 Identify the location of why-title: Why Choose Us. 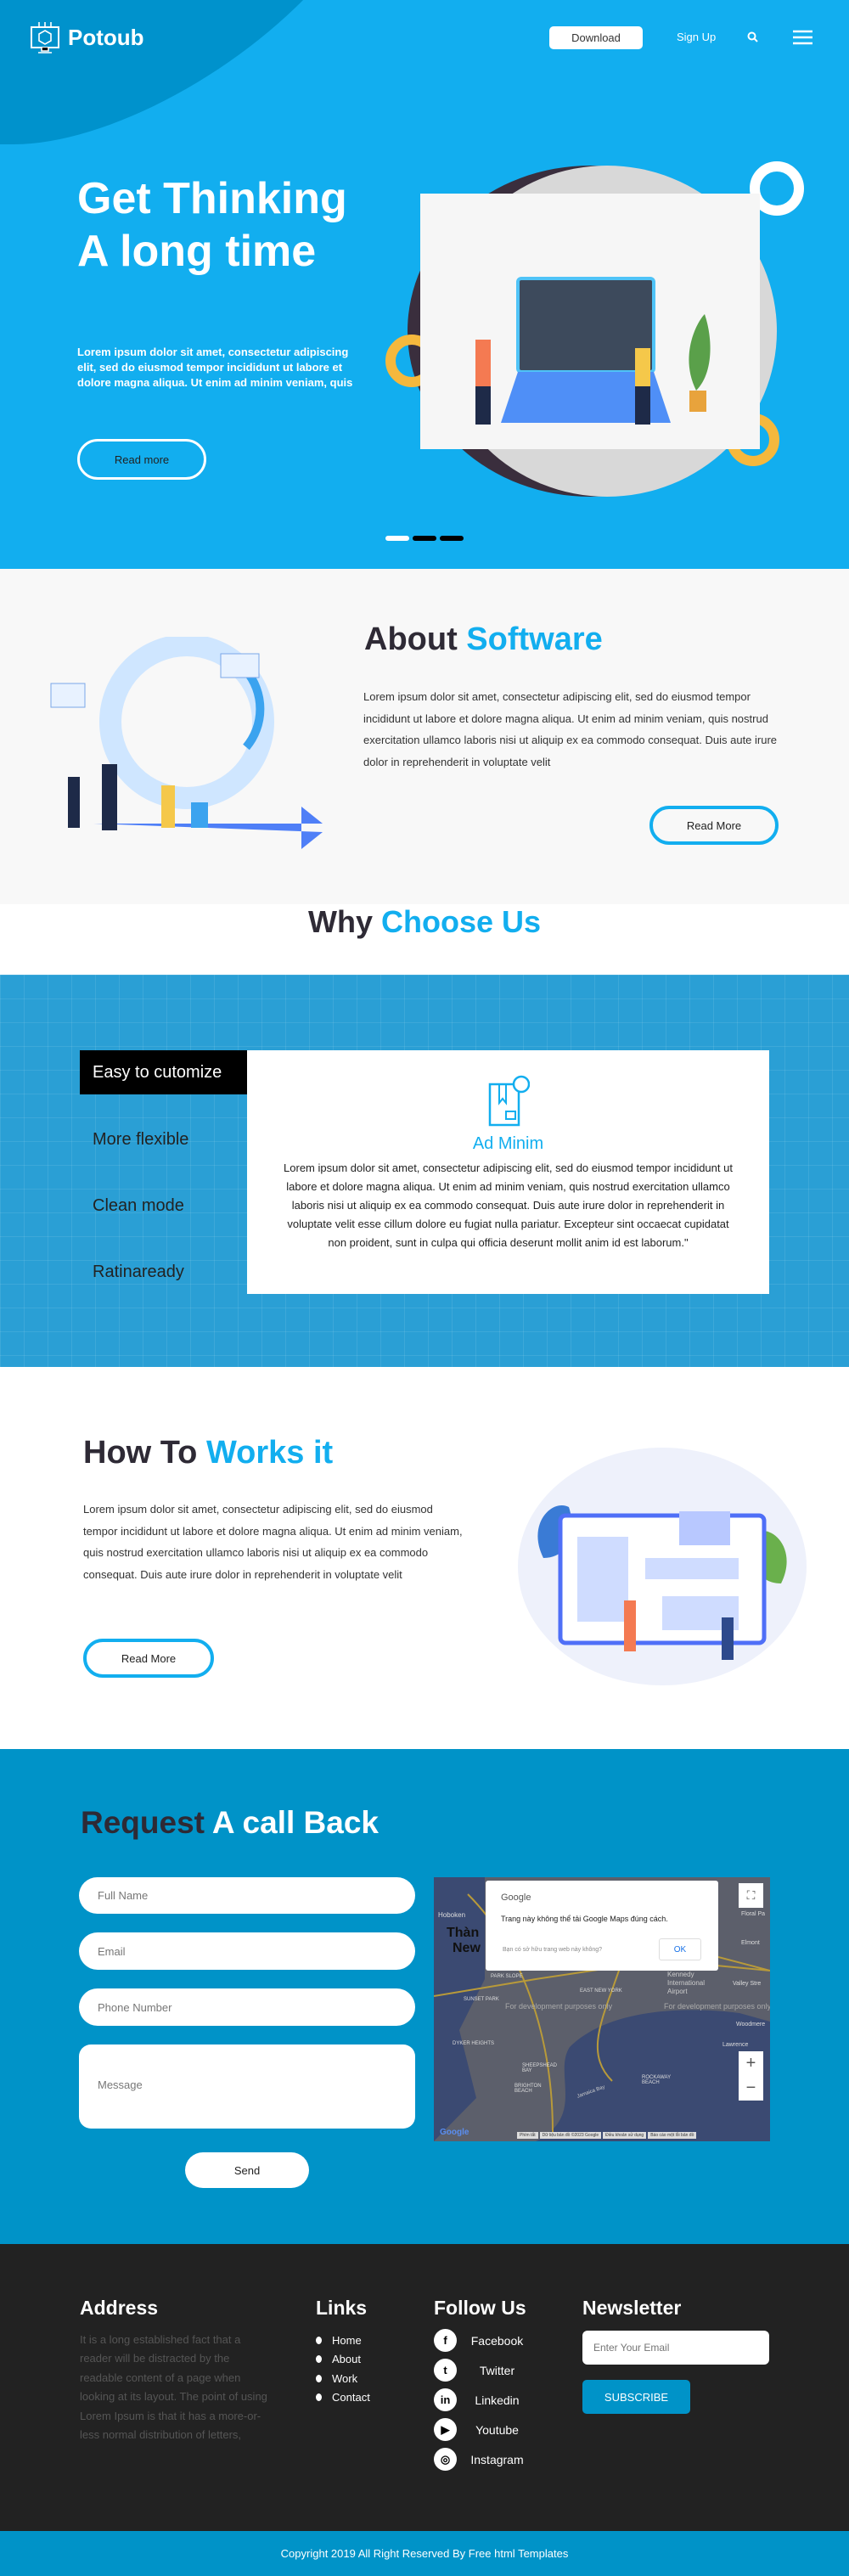
(424, 922).